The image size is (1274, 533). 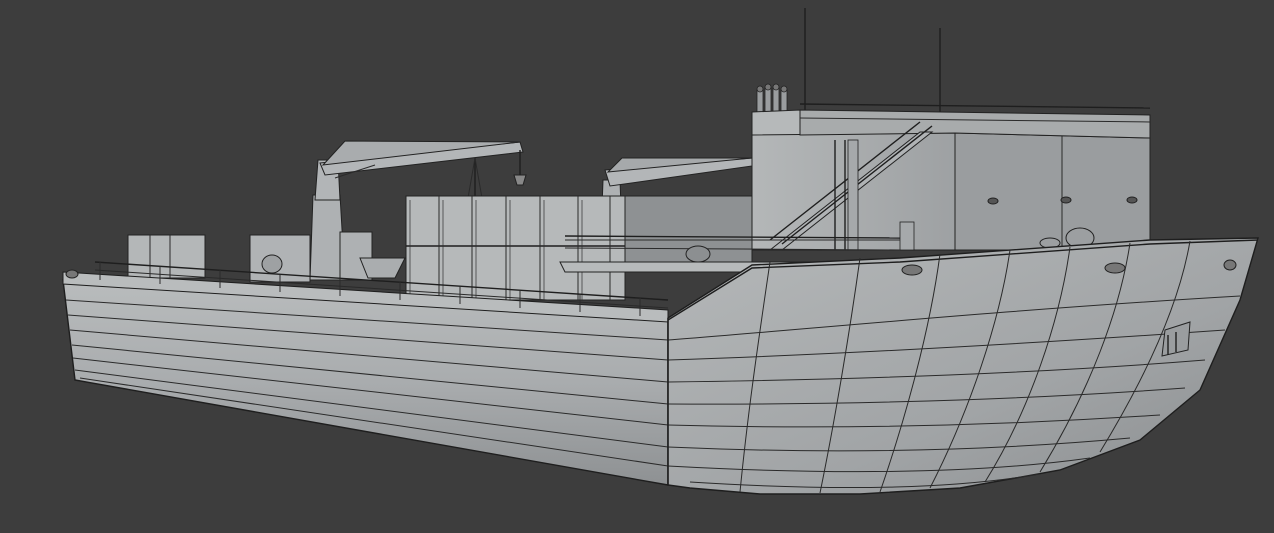 What do you see at coordinates (72, 274) in the screenshot?
I see `fairlead-stern` at bounding box center [72, 274].